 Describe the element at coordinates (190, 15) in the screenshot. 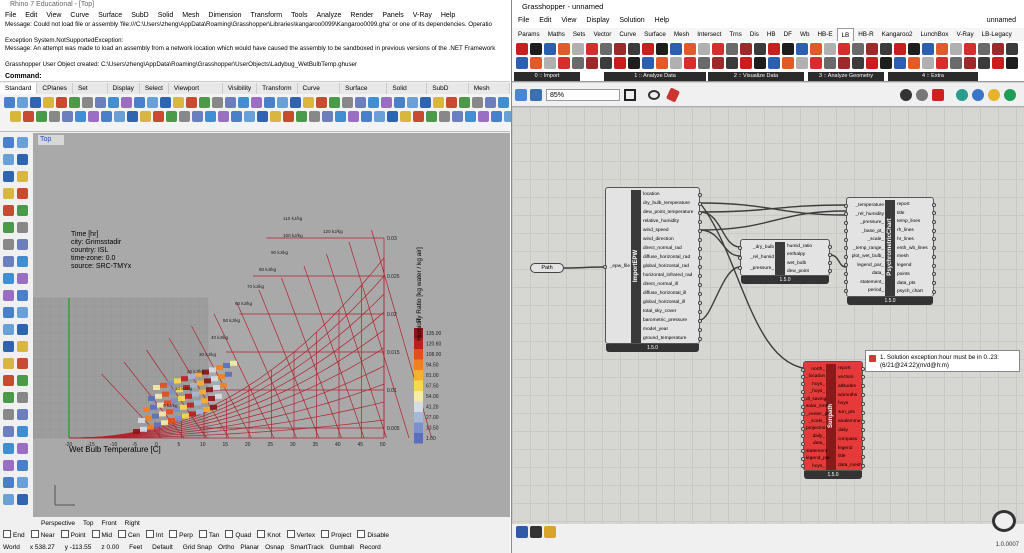

I see `menu-mesh: Mesh` at that location.